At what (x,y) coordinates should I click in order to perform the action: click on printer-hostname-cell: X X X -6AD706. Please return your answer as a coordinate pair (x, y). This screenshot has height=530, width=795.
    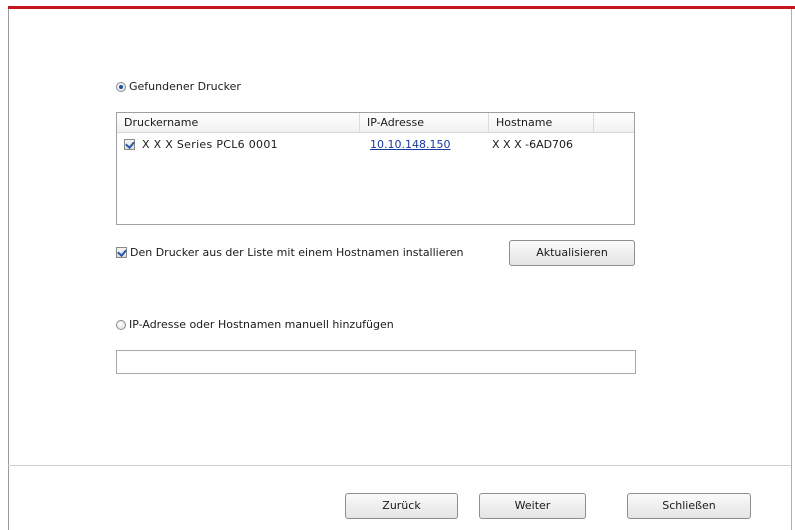
    Looking at the image, I should click on (533, 144).